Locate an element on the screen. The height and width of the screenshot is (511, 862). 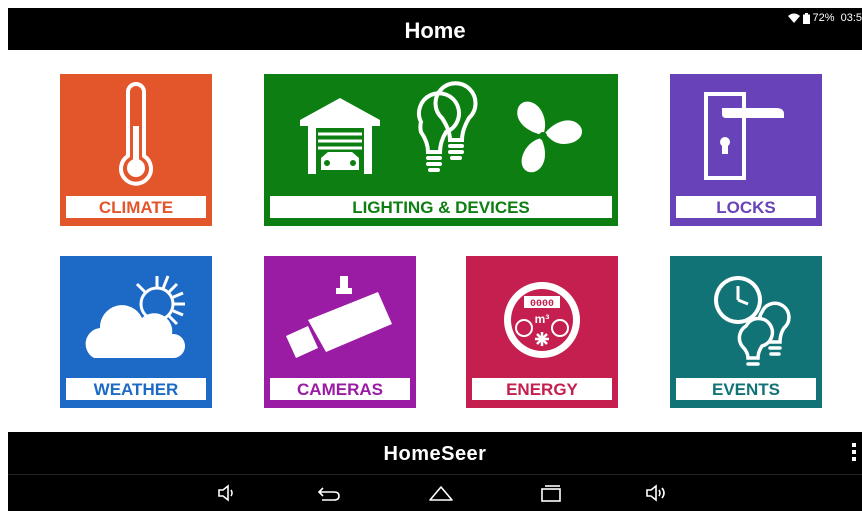
tile-lighting-devices: LIGHTING & DEVICES is located at coordinates (441, 150).